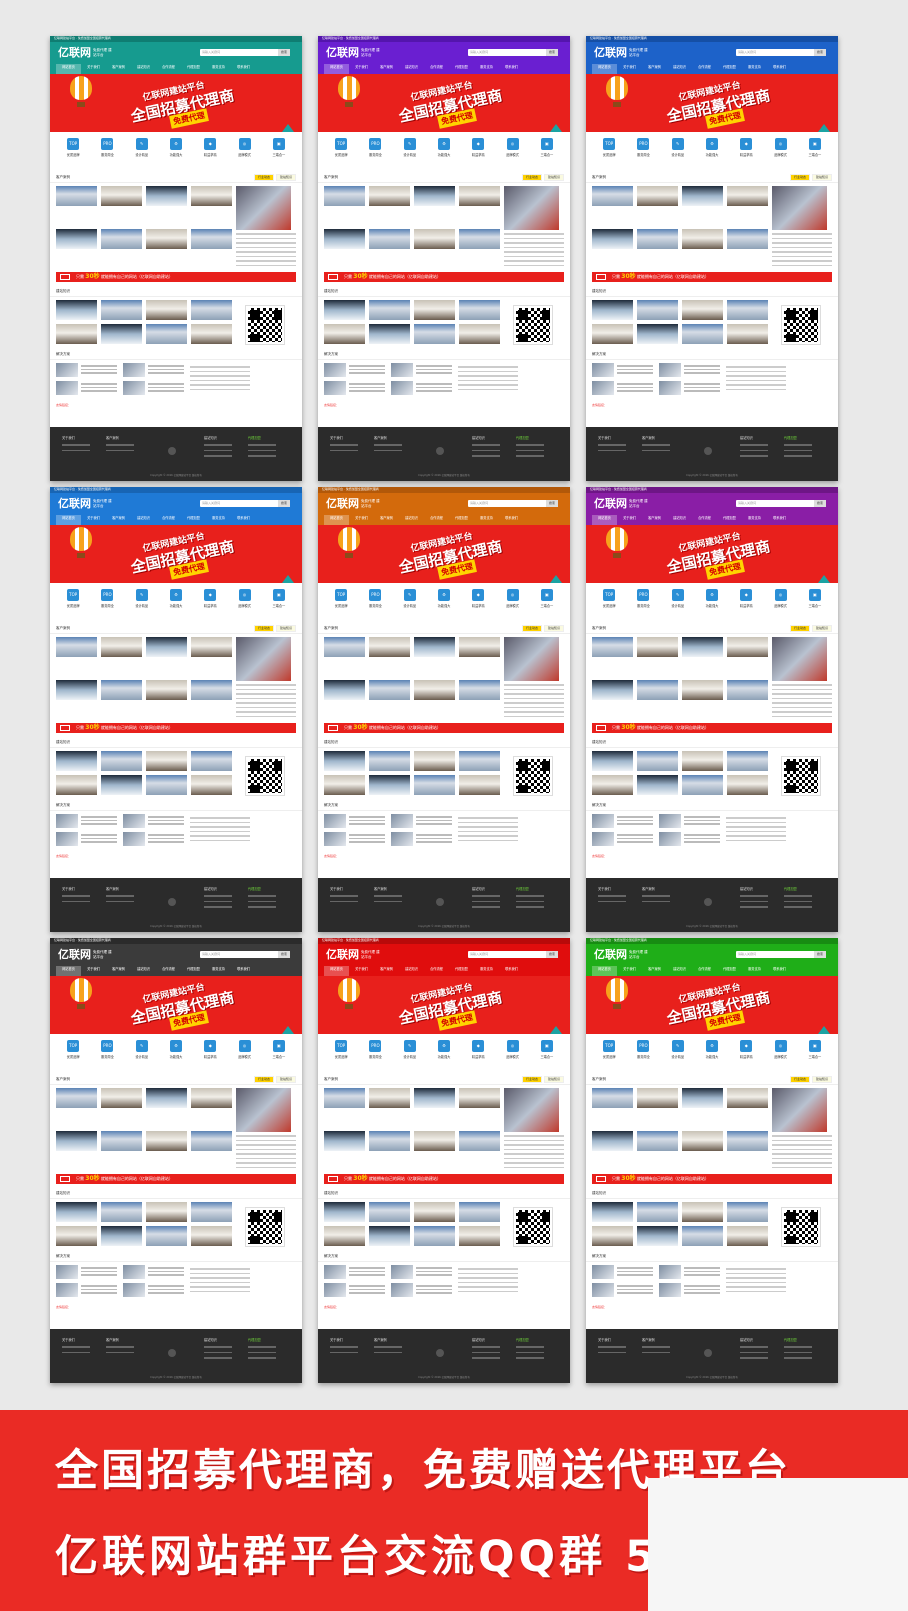  I want to click on promo-strip: 只需 30秒 就能拥有自己的网站（亿联网自助建站）, so click(444, 728).